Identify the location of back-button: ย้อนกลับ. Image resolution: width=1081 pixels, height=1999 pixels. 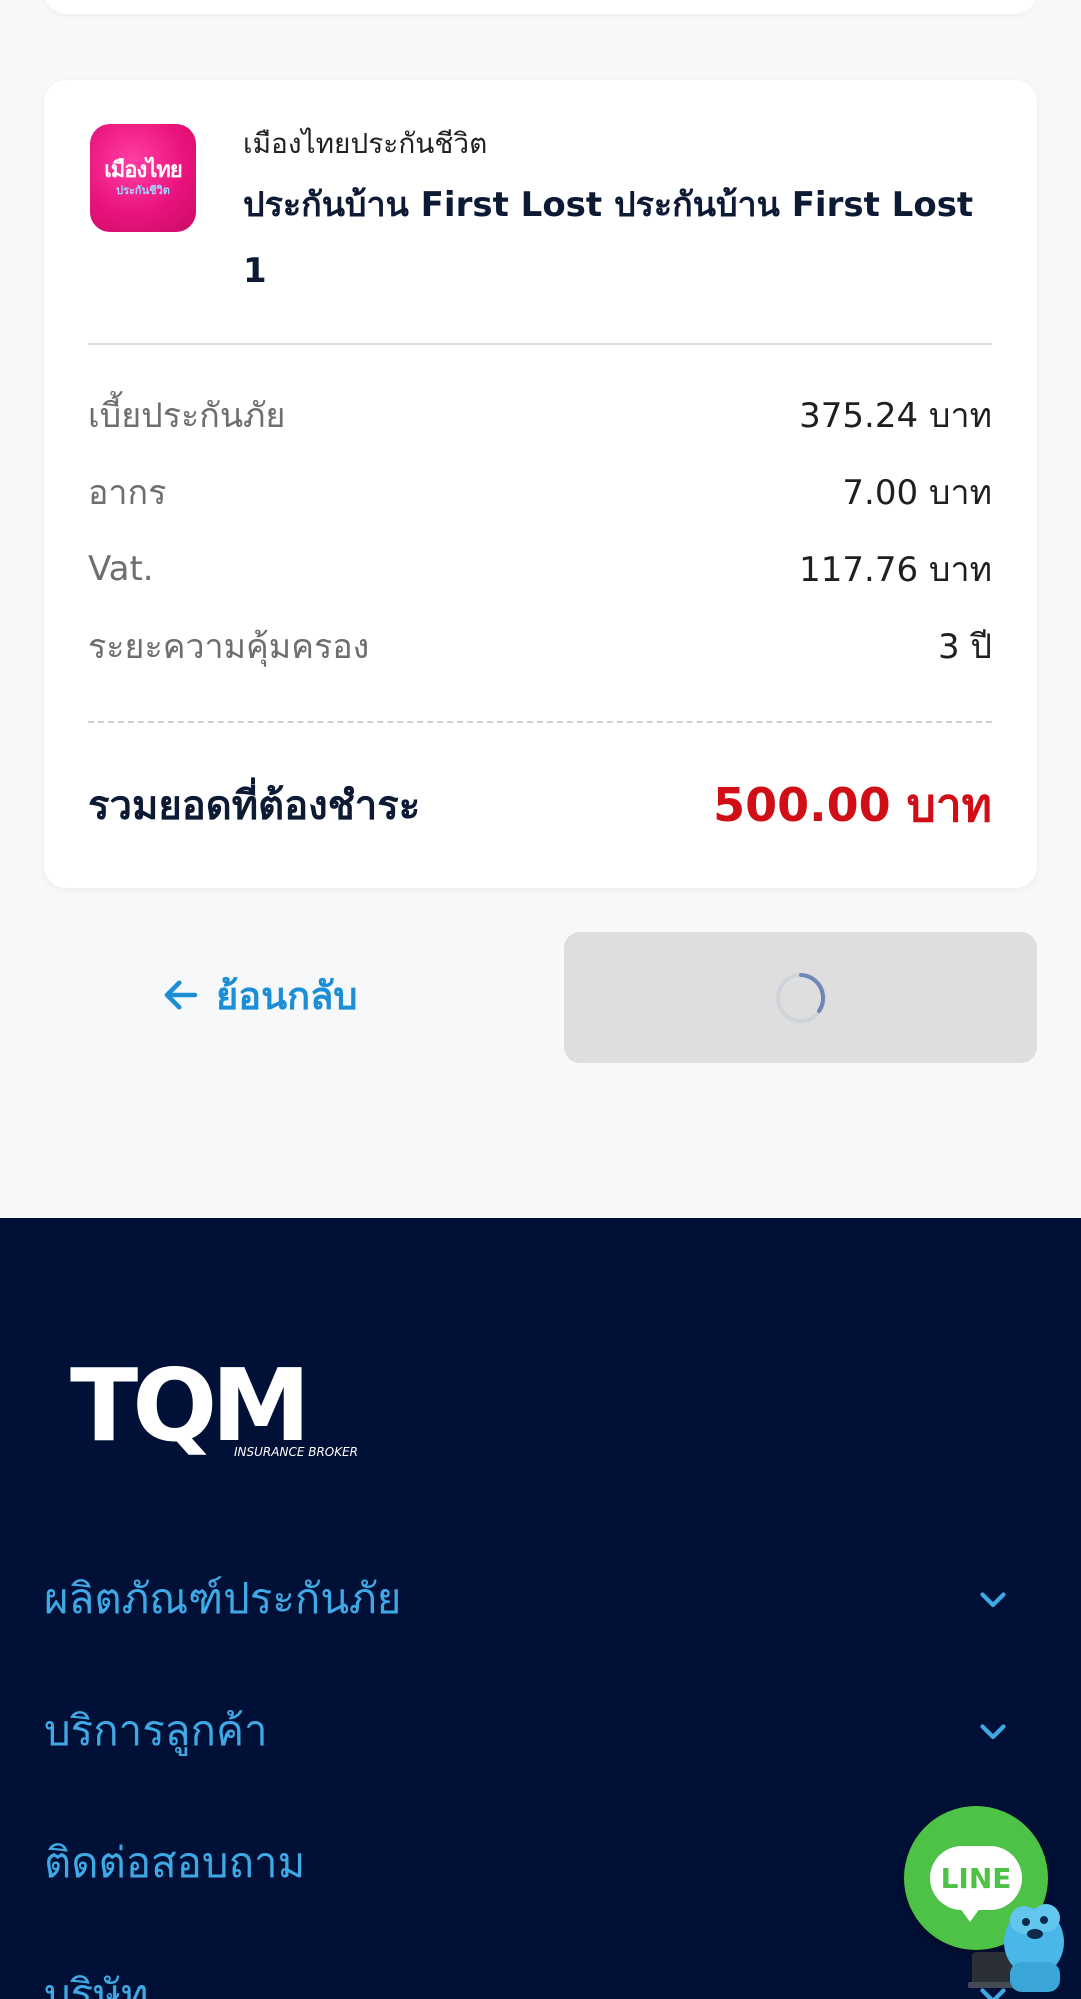
(295, 995).